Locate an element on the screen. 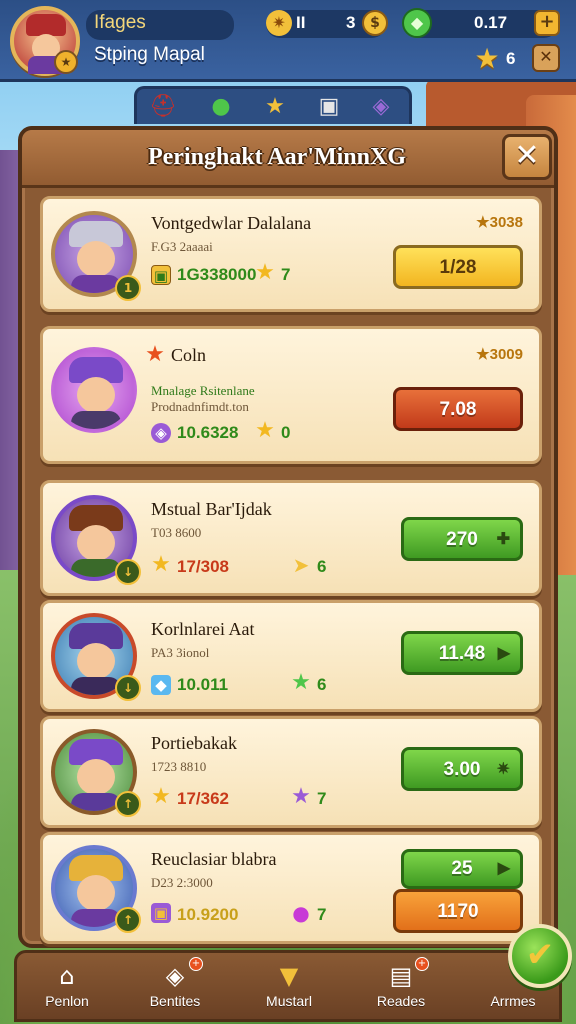 The image size is (576, 1024). gift-icon: ▣ is located at coordinates (161, 913).